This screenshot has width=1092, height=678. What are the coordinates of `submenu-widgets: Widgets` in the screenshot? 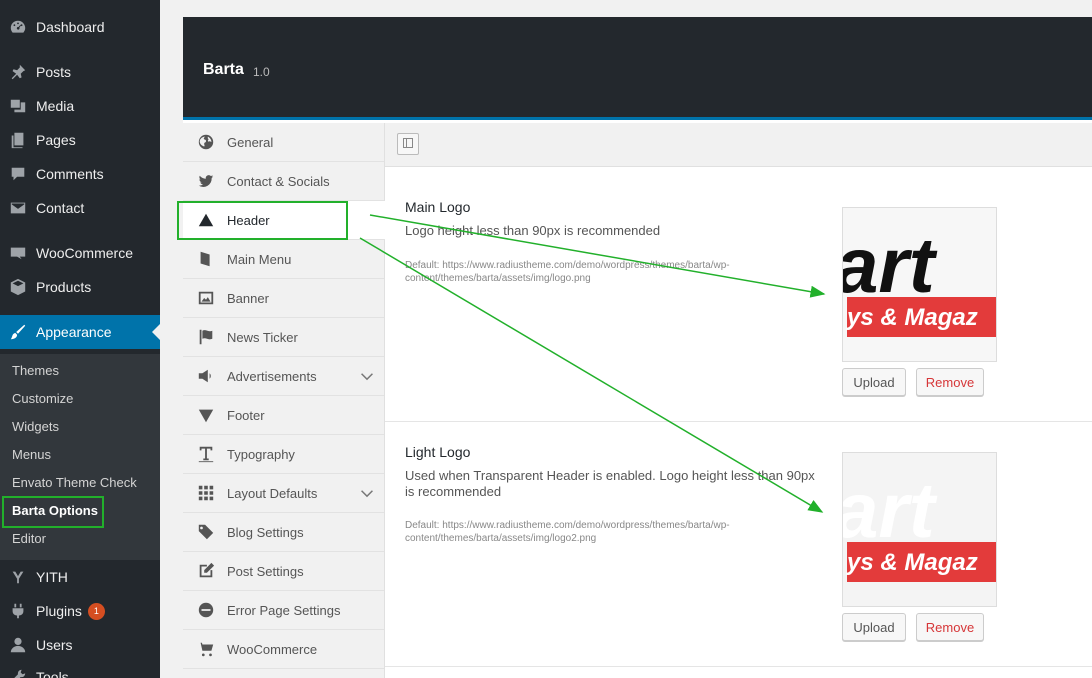 It's located at (35, 426).